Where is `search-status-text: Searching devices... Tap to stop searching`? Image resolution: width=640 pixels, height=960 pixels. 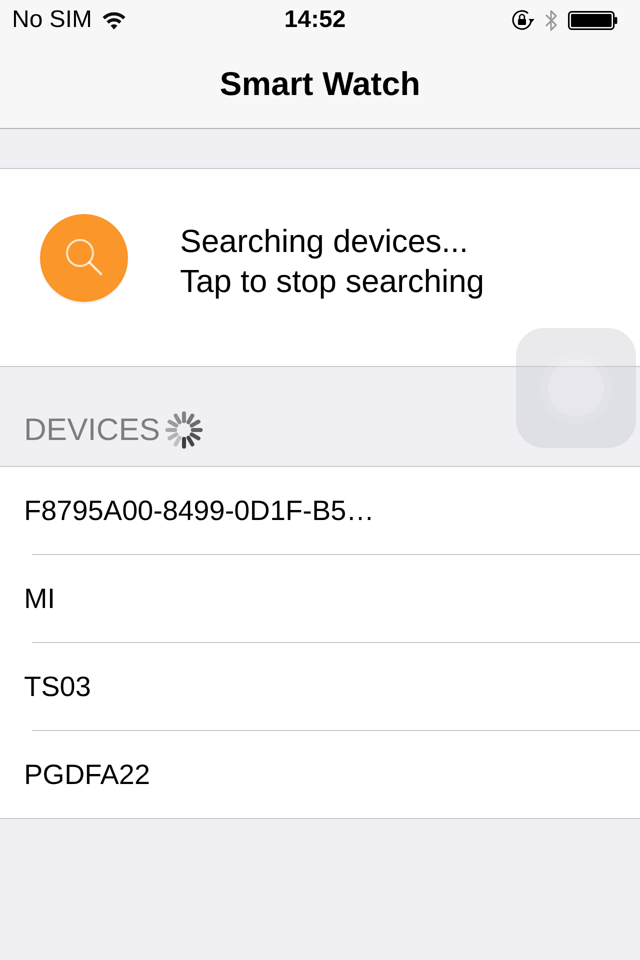
search-status-text: Searching devices... Tap to stop searching is located at coordinates (332, 261).